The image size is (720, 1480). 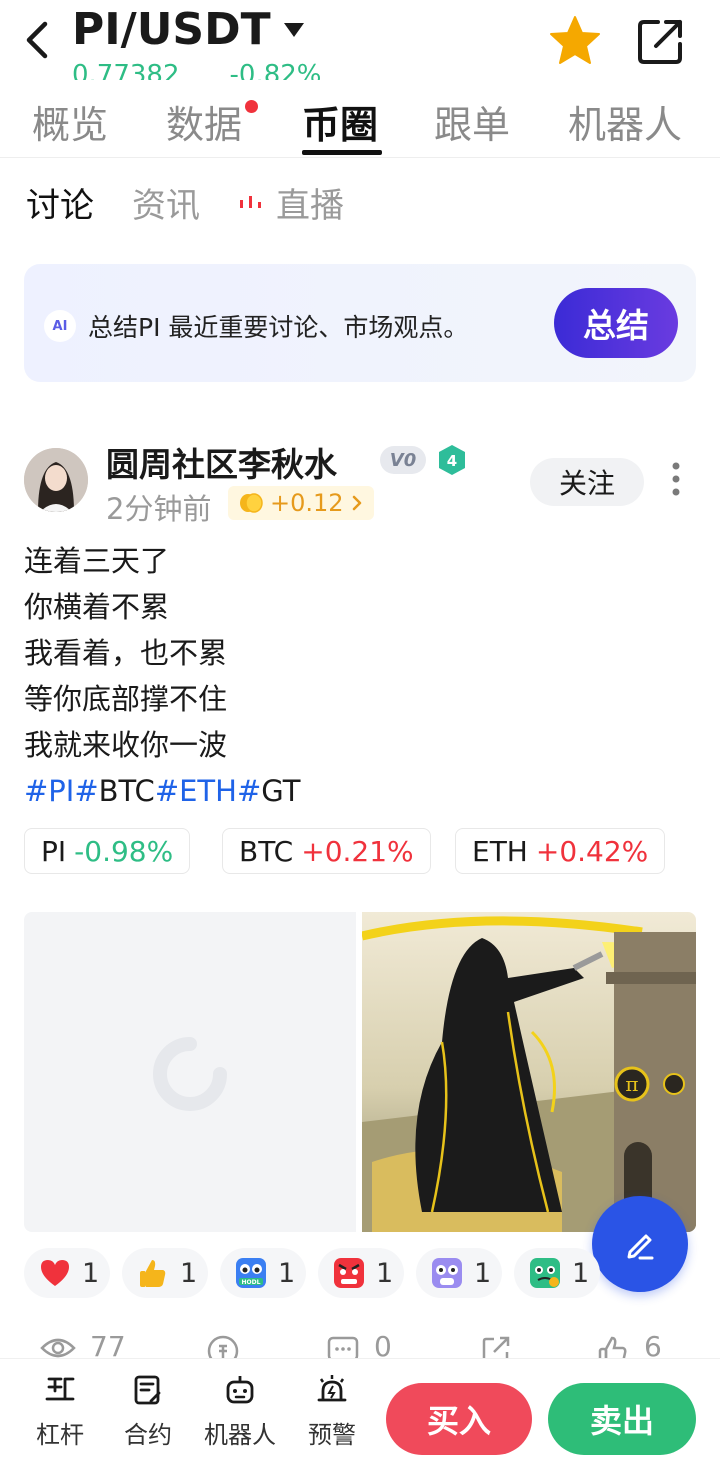 I want to click on nav-label: 预警, so click(x=332, y=1435).